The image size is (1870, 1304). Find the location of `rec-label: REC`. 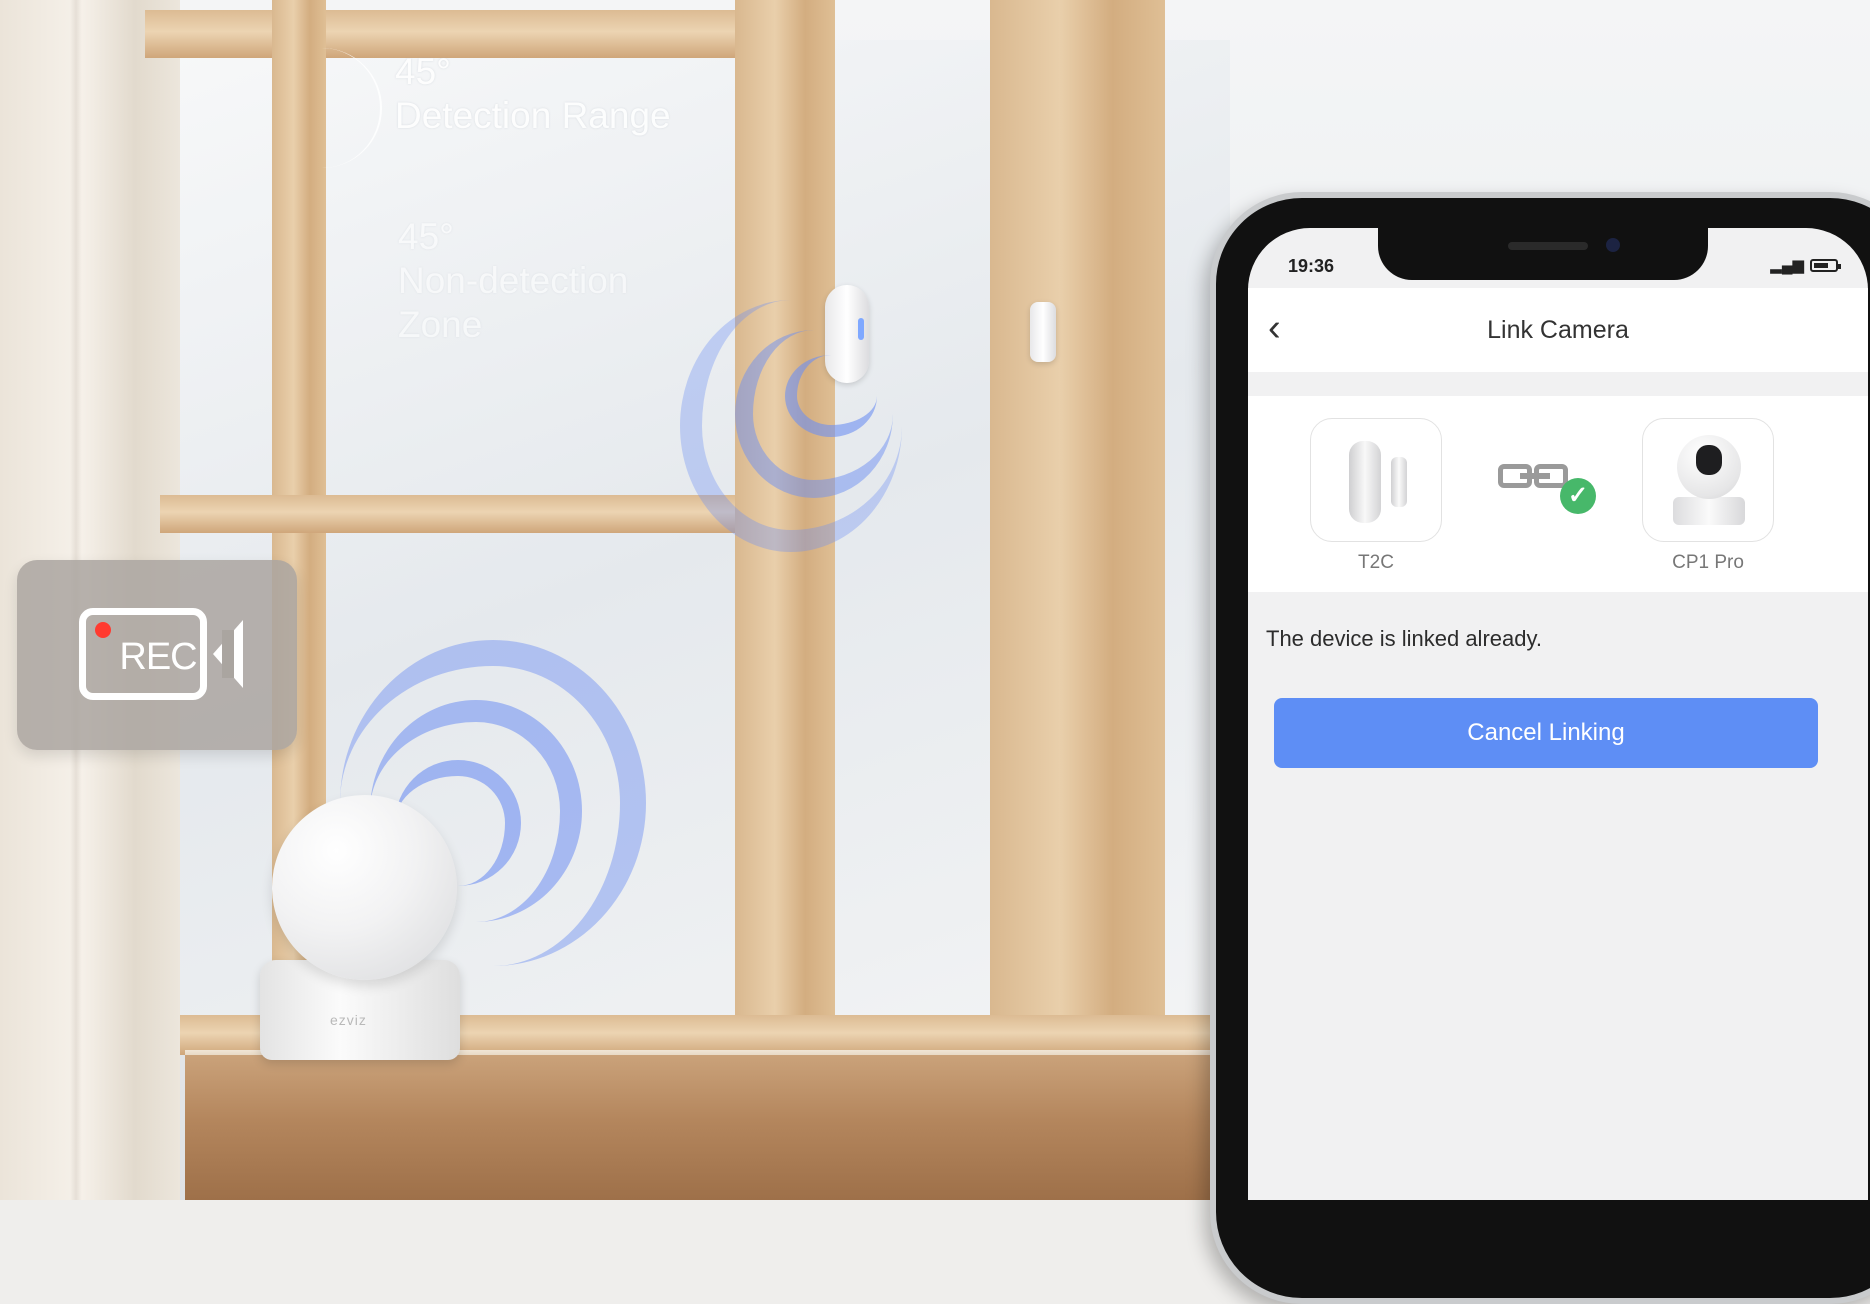

rec-label: REC is located at coordinates (158, 657).